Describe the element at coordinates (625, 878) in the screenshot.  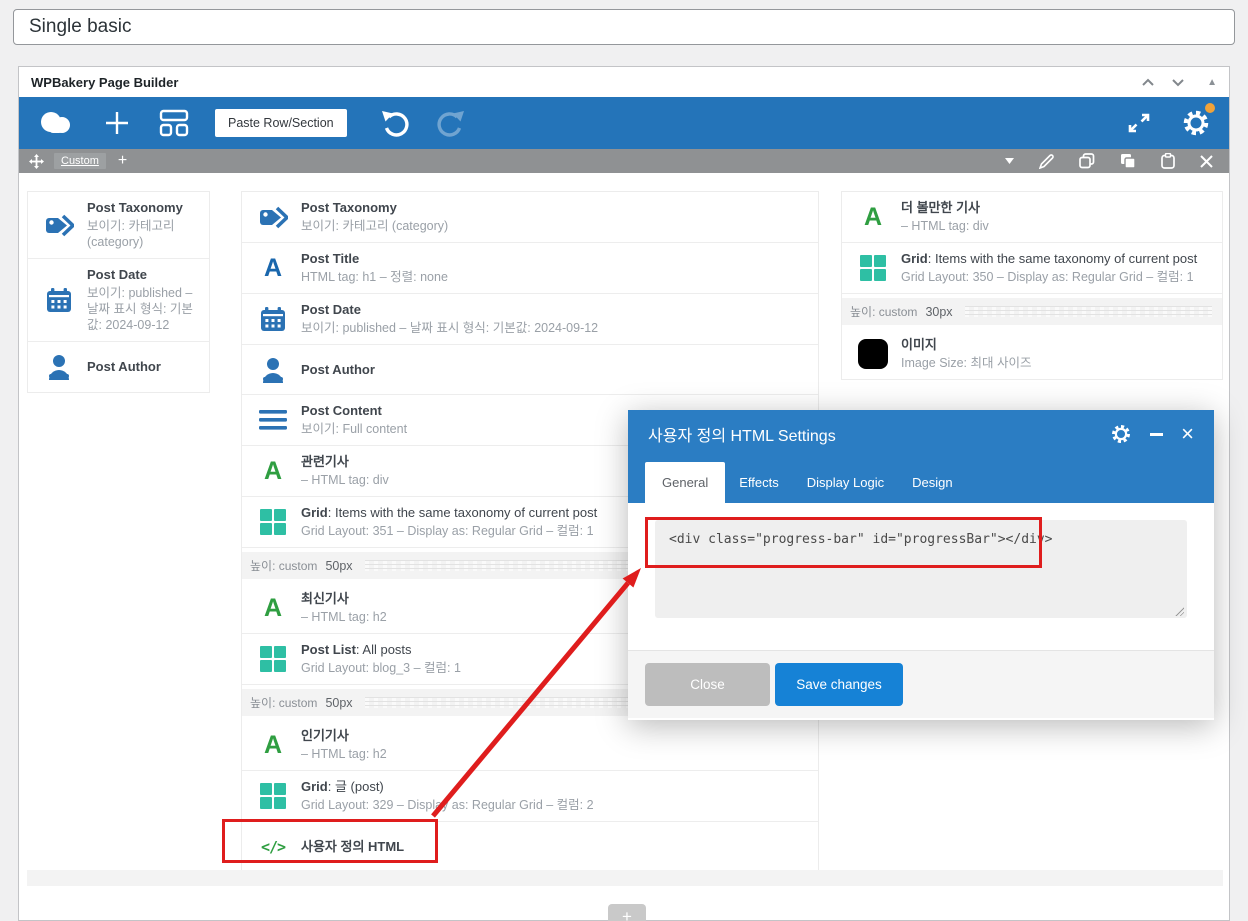
I see `row-bottom-padding` at that location.